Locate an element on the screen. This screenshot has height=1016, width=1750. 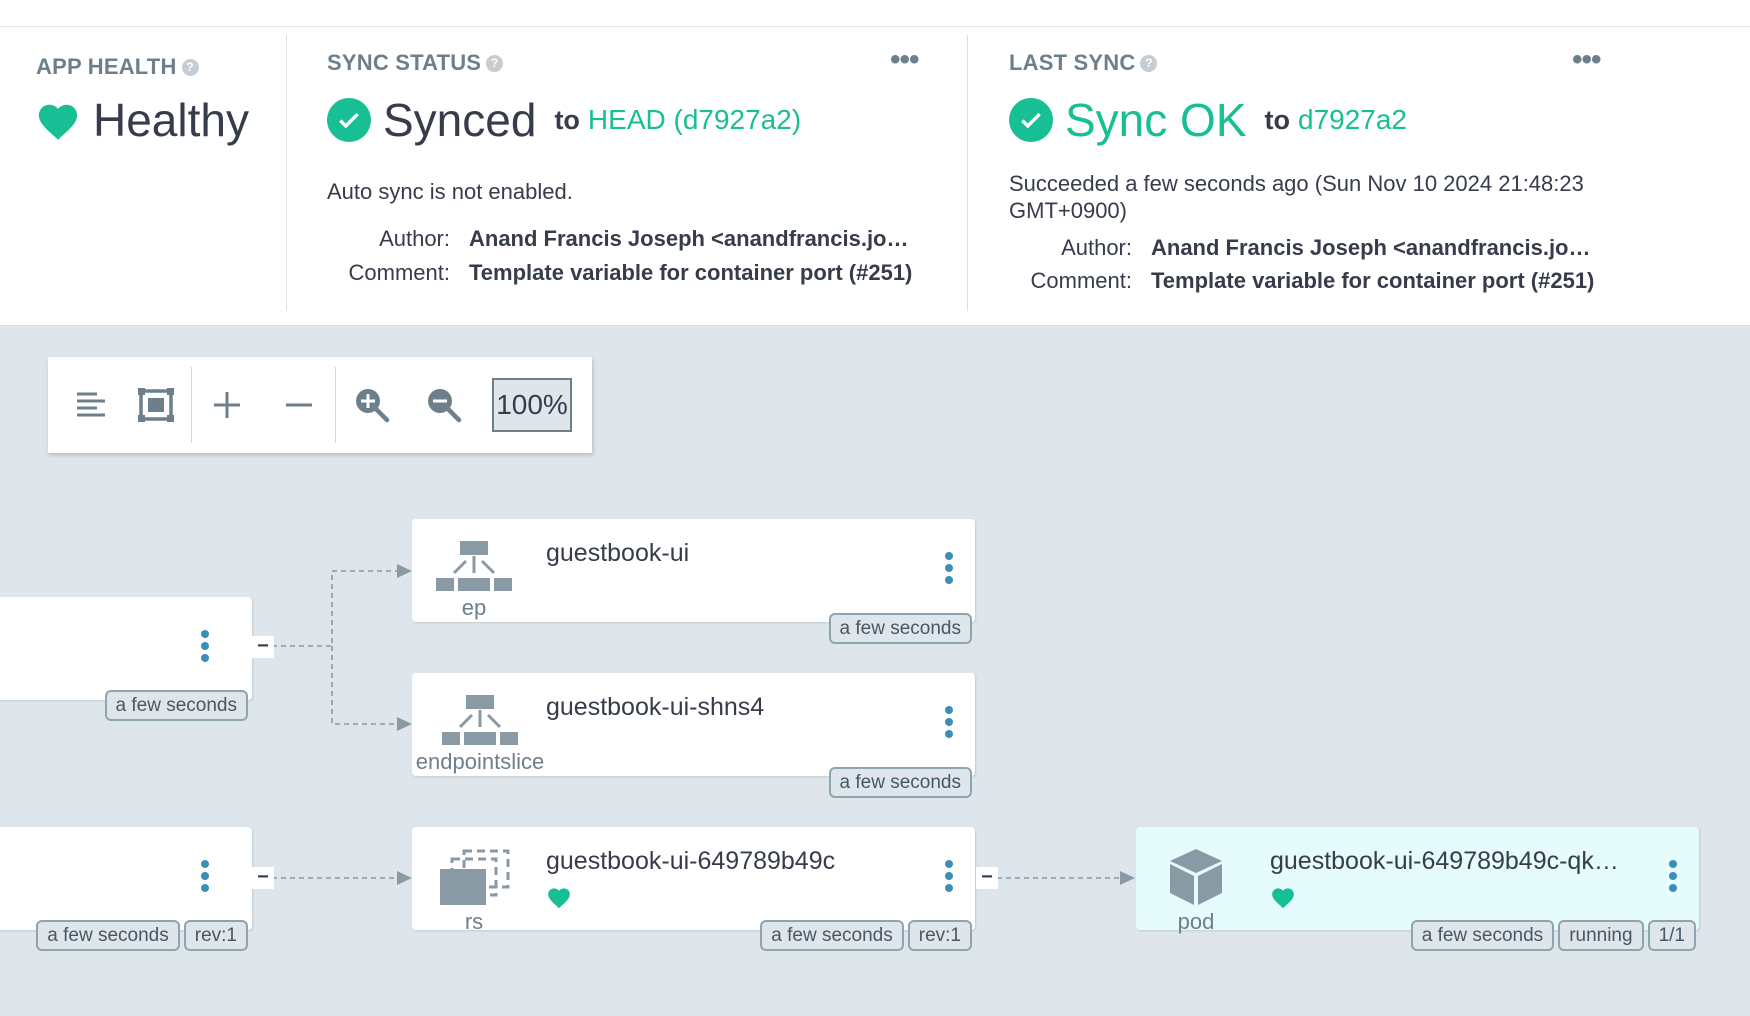
replicaset-icon is located at coordinates (475, 877).